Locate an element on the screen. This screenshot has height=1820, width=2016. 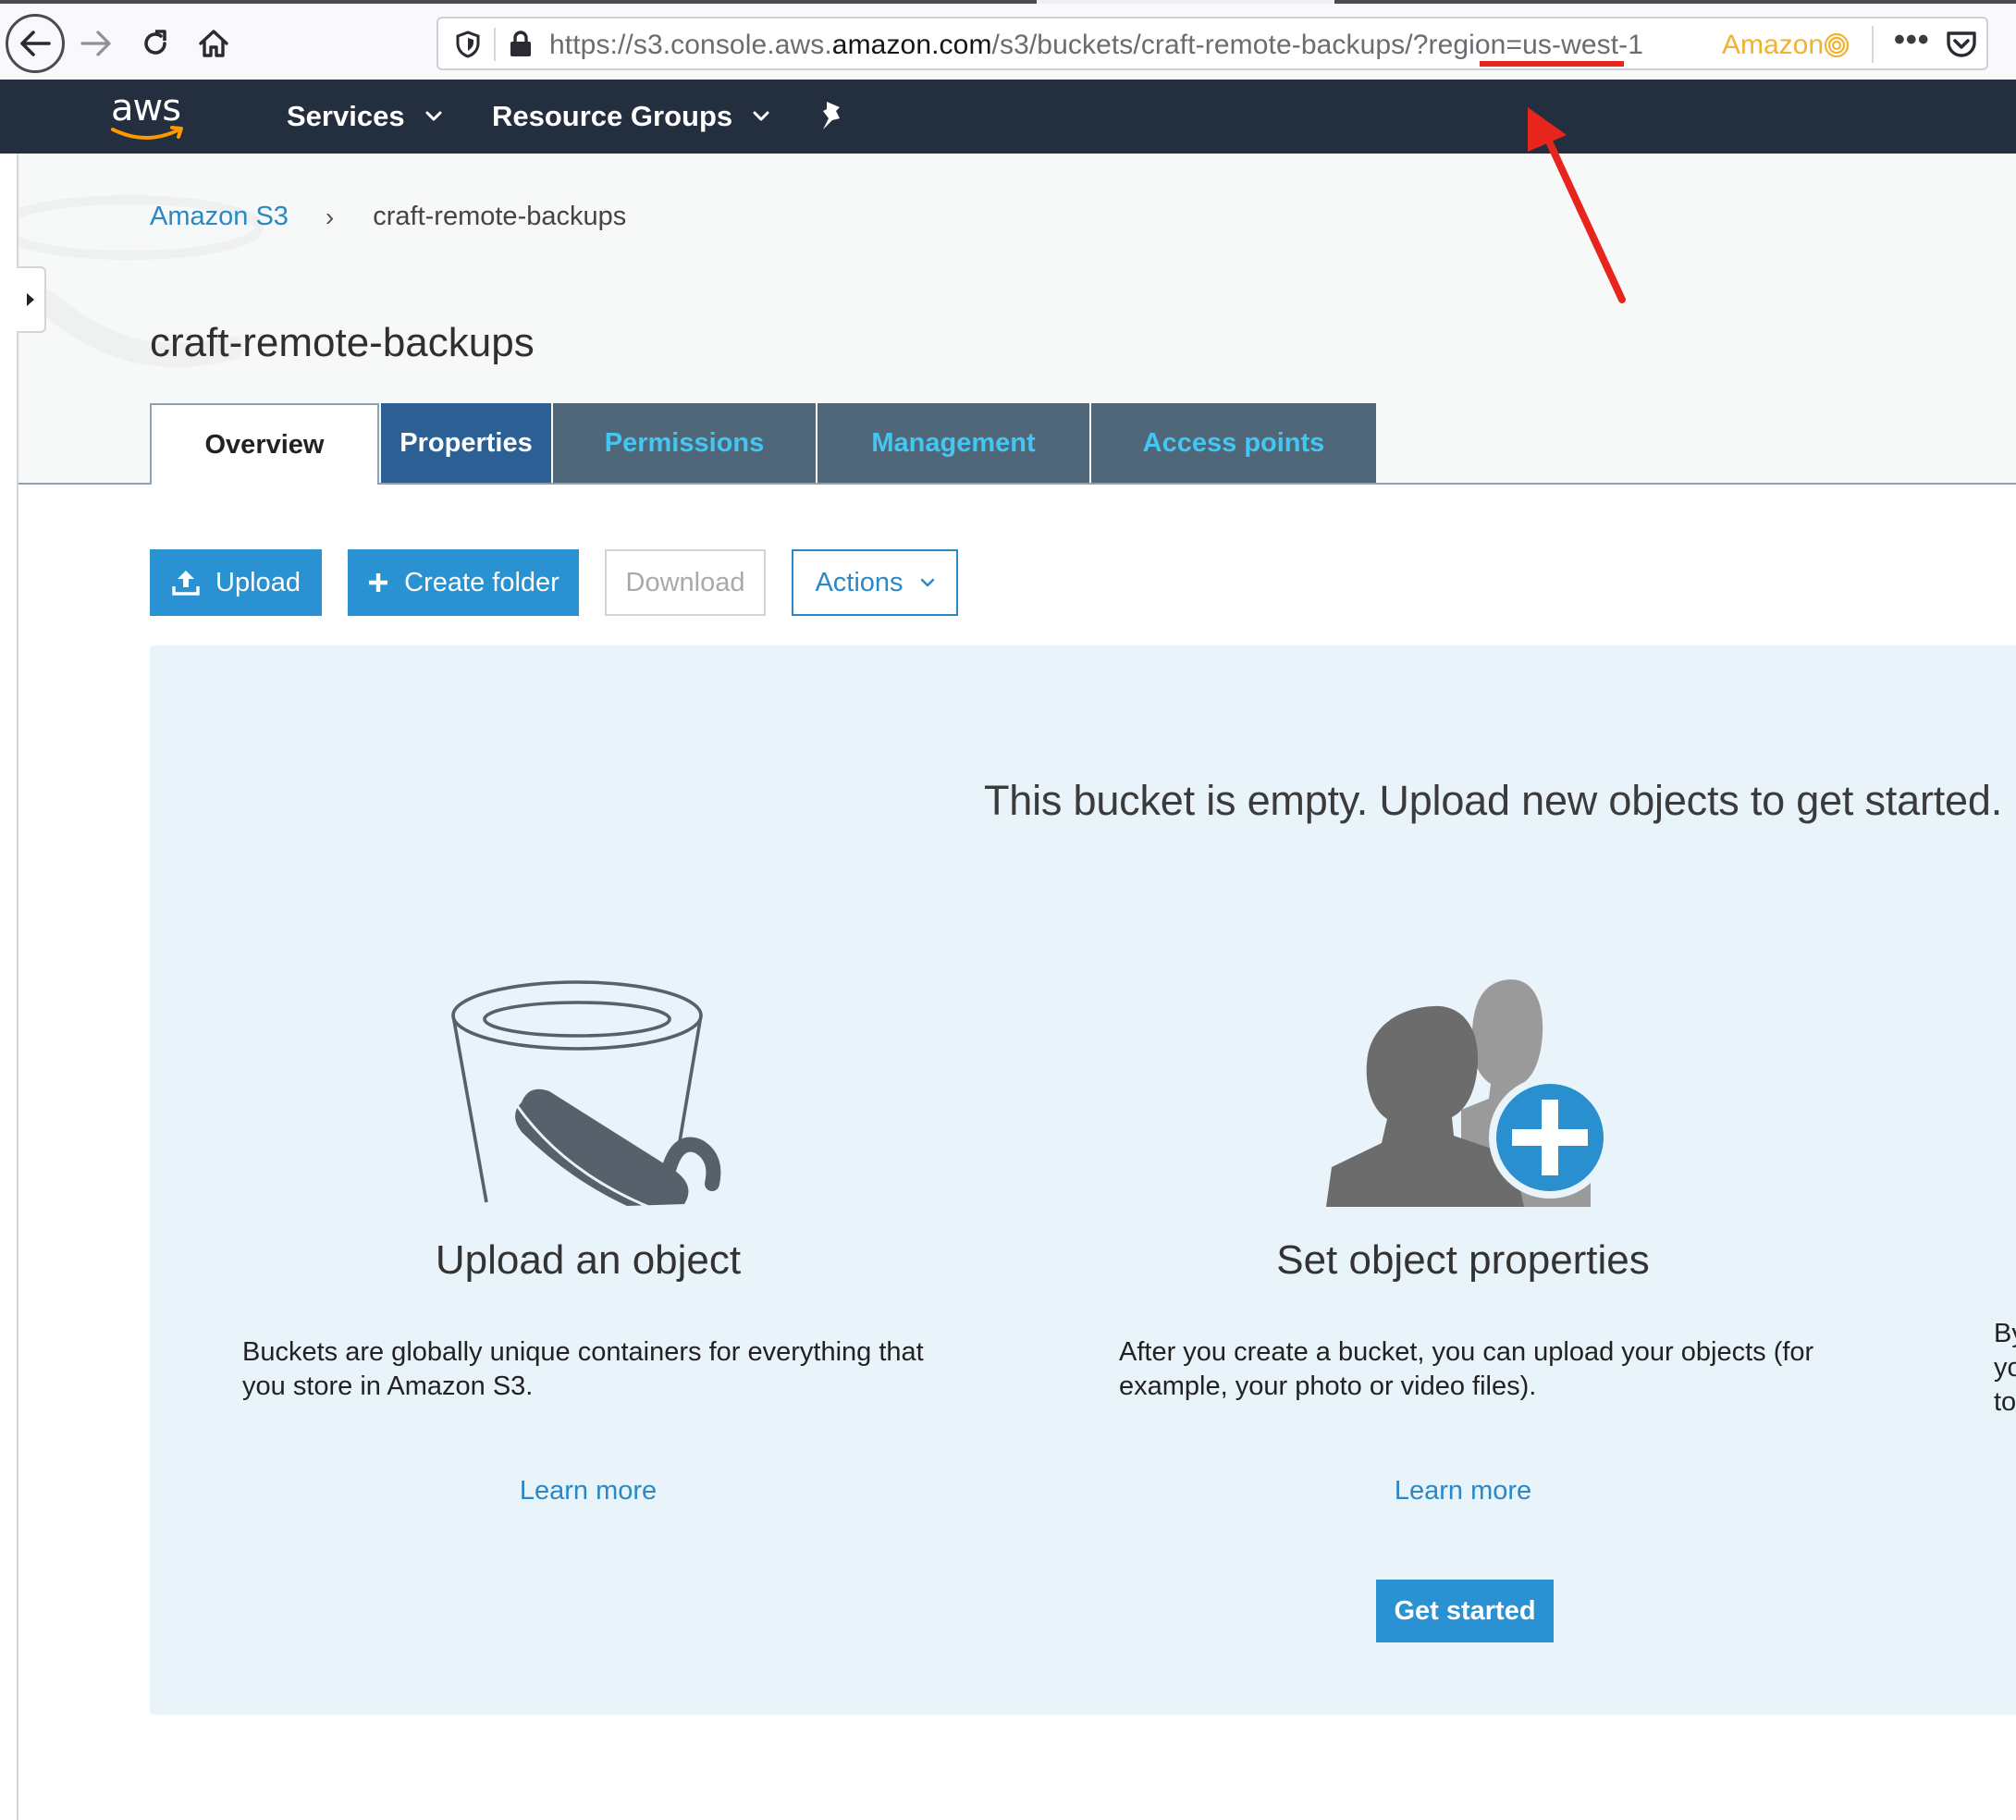
learn-more-link-upload: Learn more is located at coordinates (588, 1491).